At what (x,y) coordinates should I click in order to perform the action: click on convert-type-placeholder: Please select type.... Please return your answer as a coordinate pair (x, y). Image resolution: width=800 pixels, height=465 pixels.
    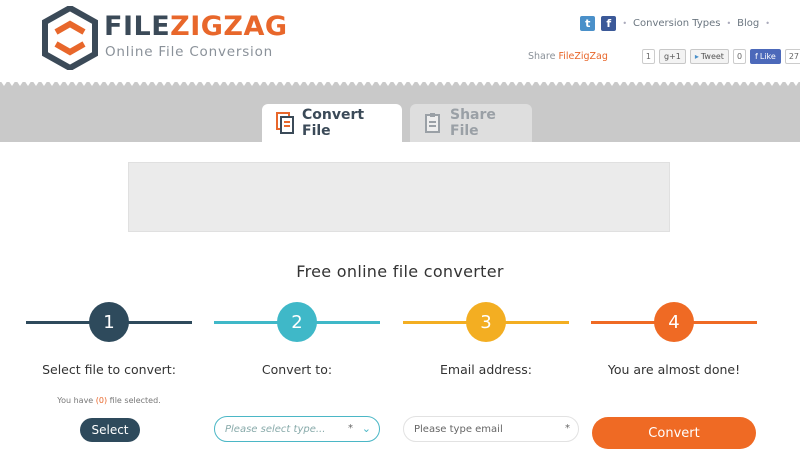
    Looking at the image, I should click on (275, 429).